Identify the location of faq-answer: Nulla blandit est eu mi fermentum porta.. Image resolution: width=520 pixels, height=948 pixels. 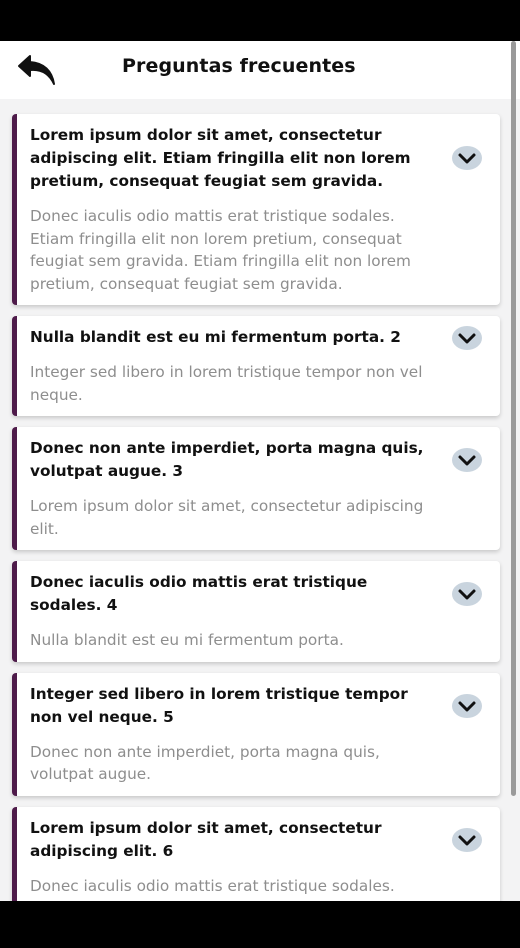
(187, 640).